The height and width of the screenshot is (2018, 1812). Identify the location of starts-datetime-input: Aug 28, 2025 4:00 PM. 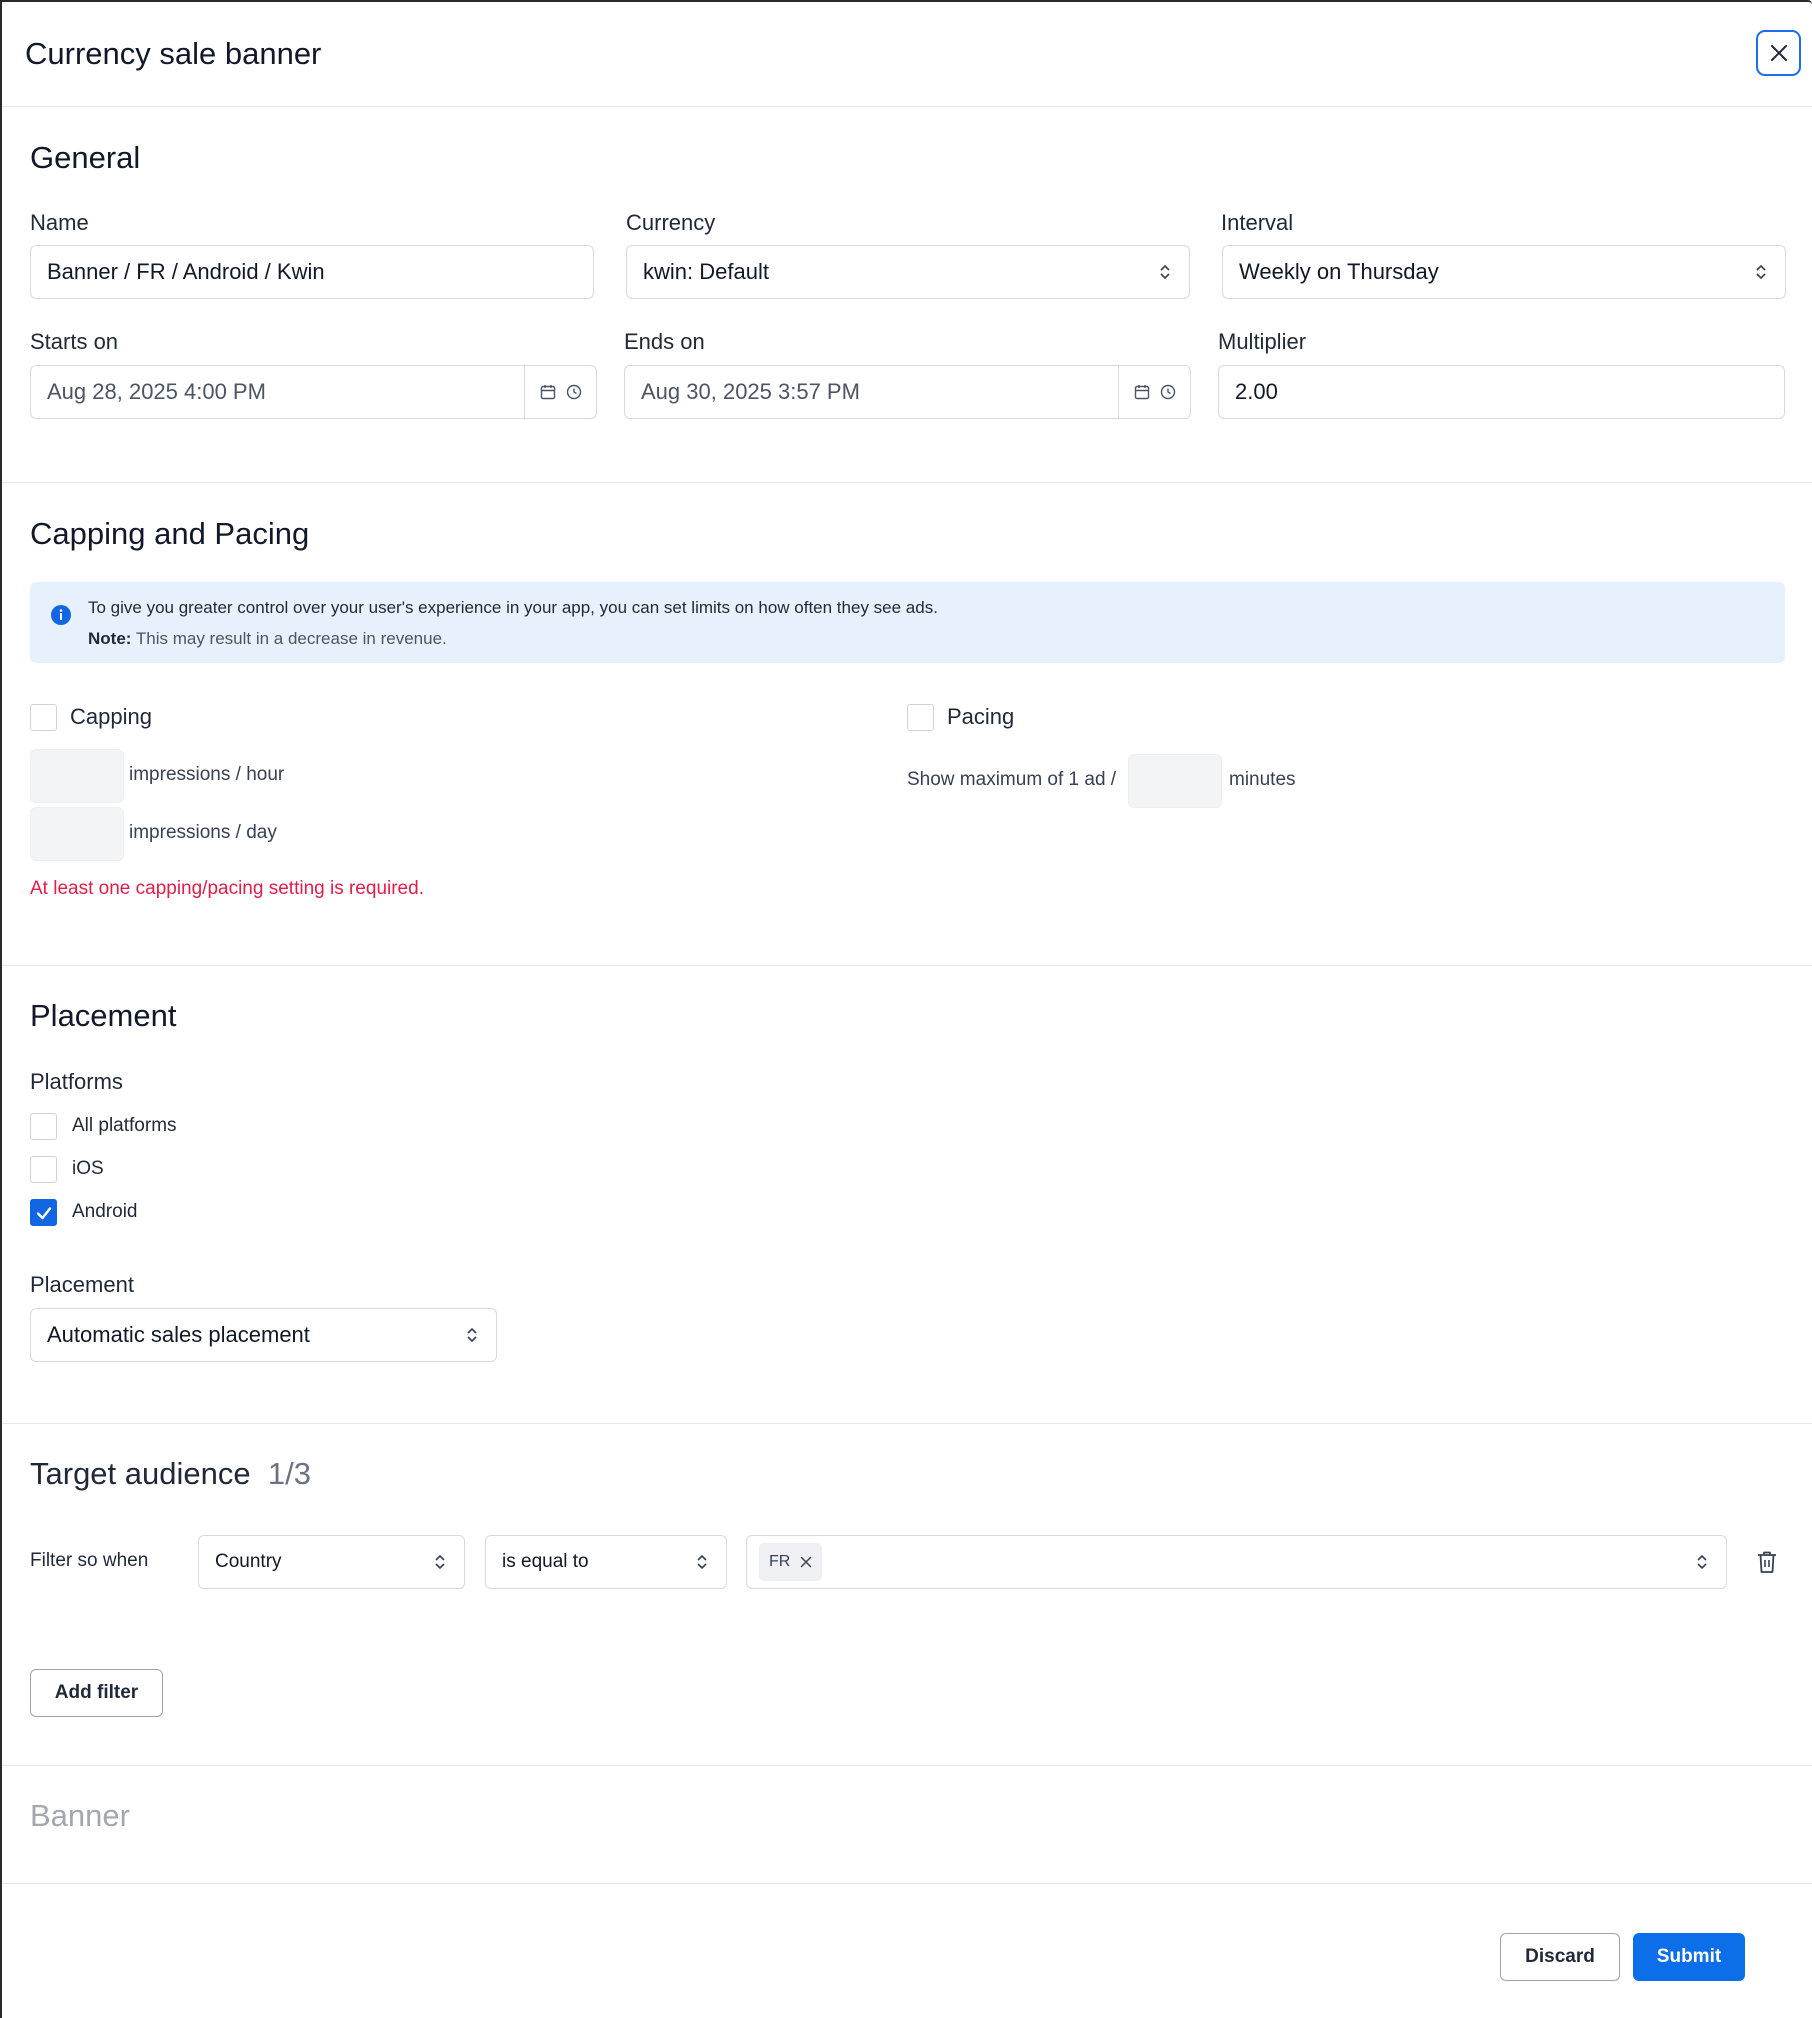
(313, 392).